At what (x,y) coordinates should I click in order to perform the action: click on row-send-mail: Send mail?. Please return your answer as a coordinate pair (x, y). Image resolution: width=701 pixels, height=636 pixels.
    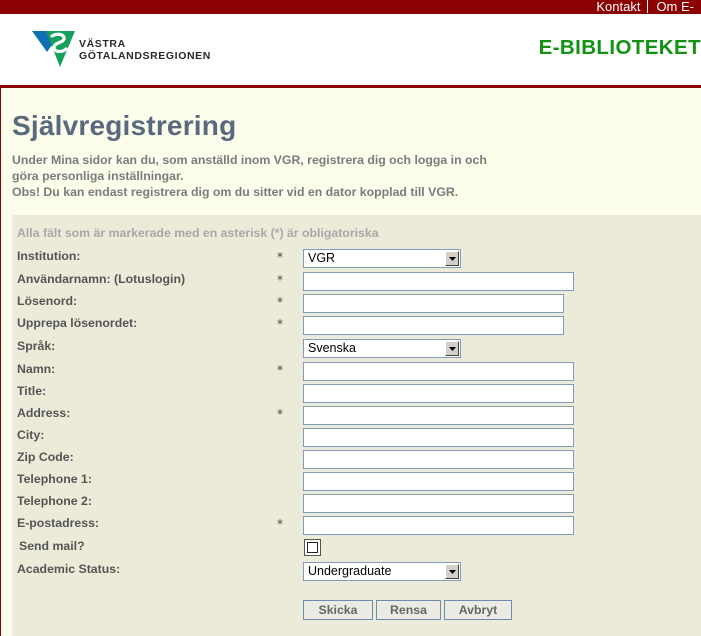
    Looking at the image, I should click on (356, 550).